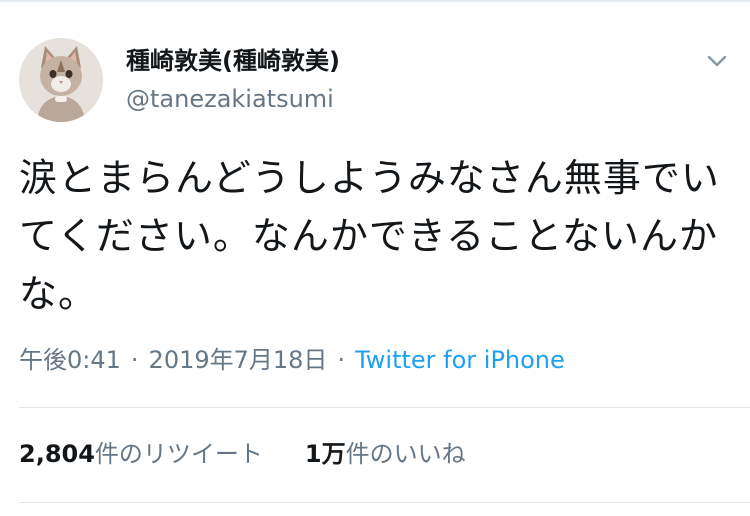 The image size is (750, 516). Describe the element at coordinates (70, 360) in the screenshot. I see `tweet-time: 午後0:41` at that location.